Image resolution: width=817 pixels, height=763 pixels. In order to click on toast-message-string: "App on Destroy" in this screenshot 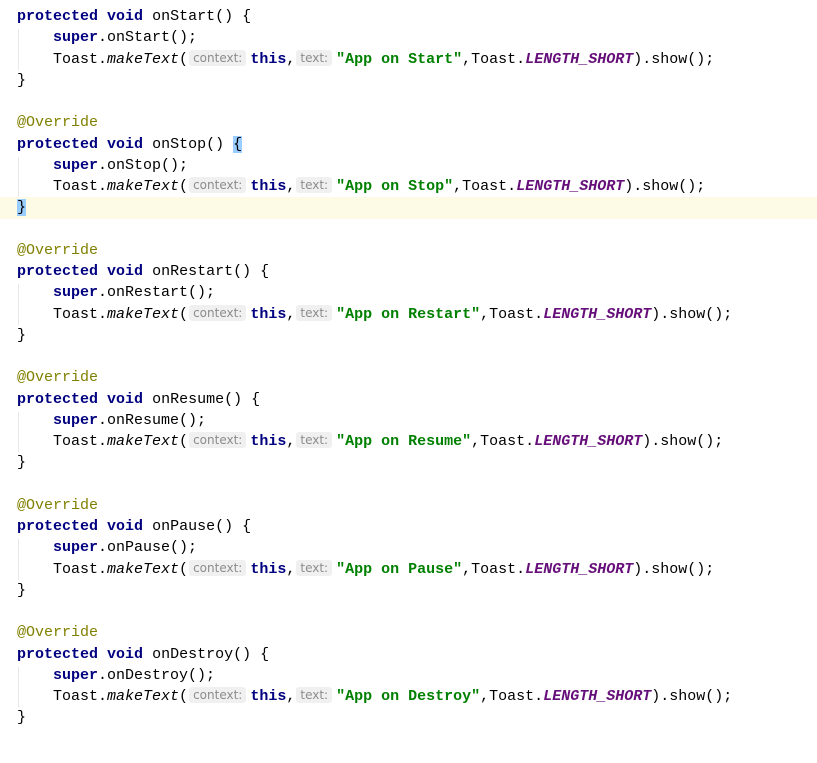, I will do `click(408, 696)`.